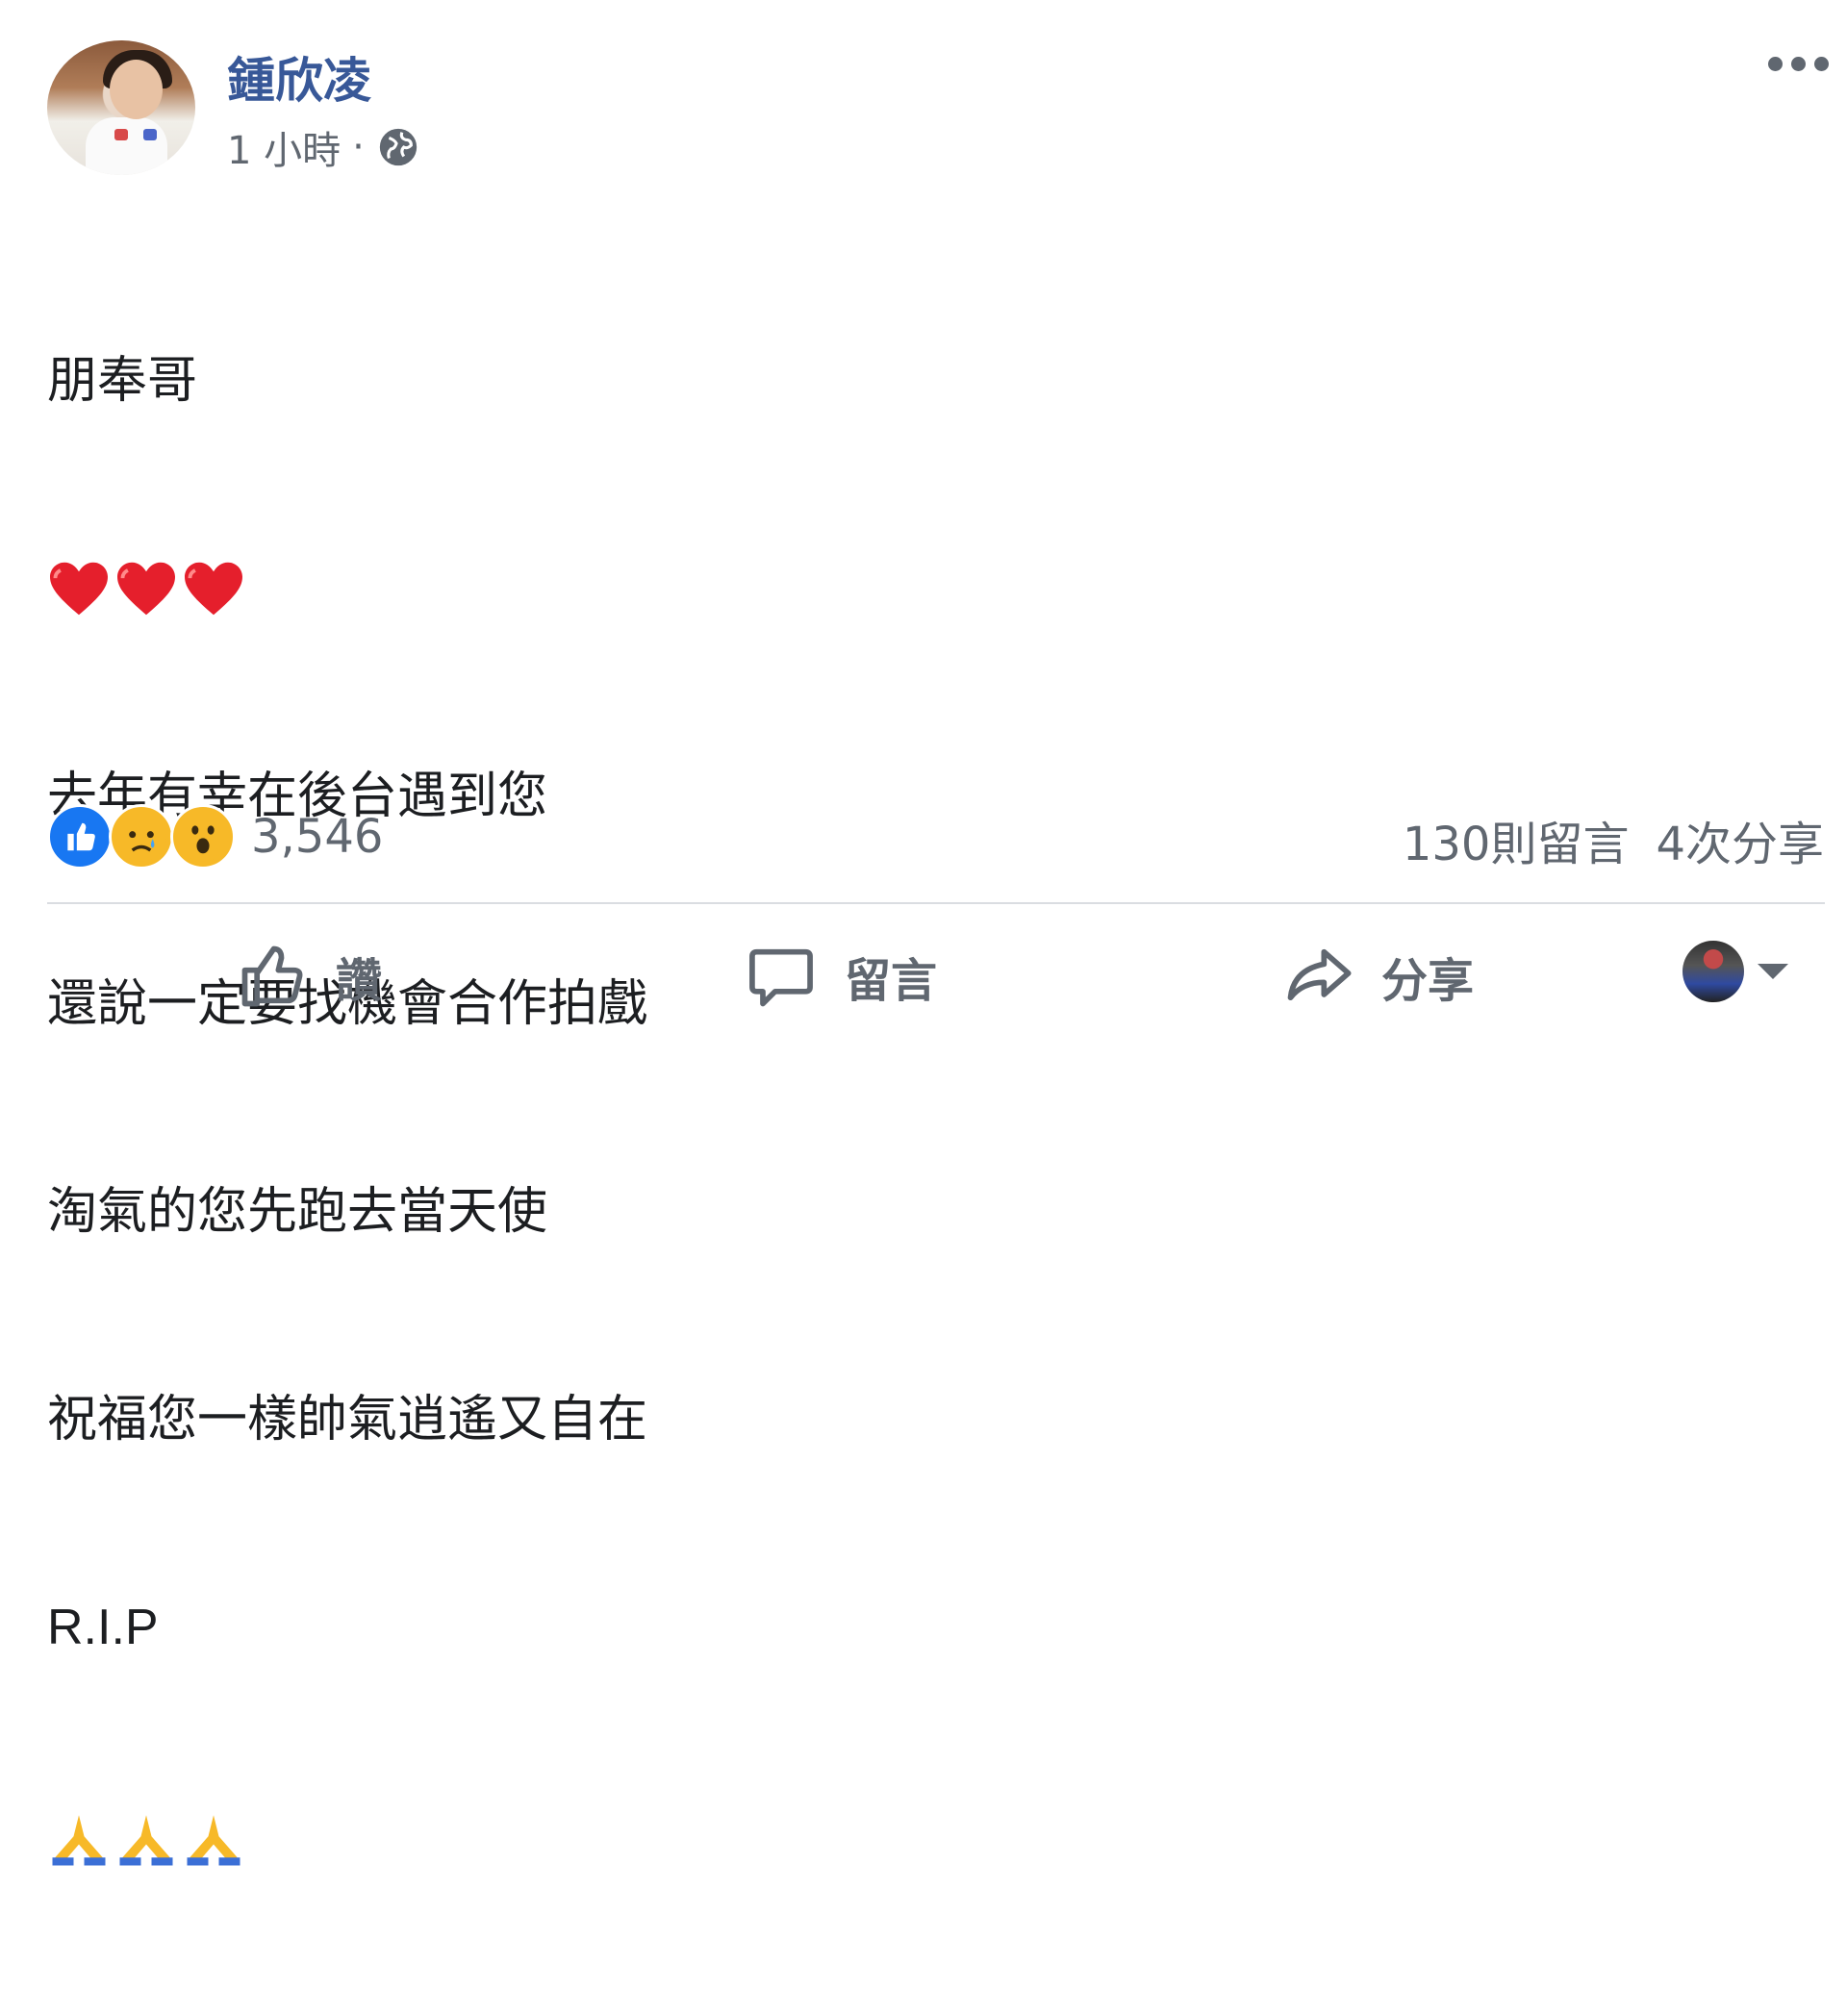  What do you see at coordinates (1740, 840) in the screenshot?
I see `share-count: 4次分享` at bounding box center [1740, 840].